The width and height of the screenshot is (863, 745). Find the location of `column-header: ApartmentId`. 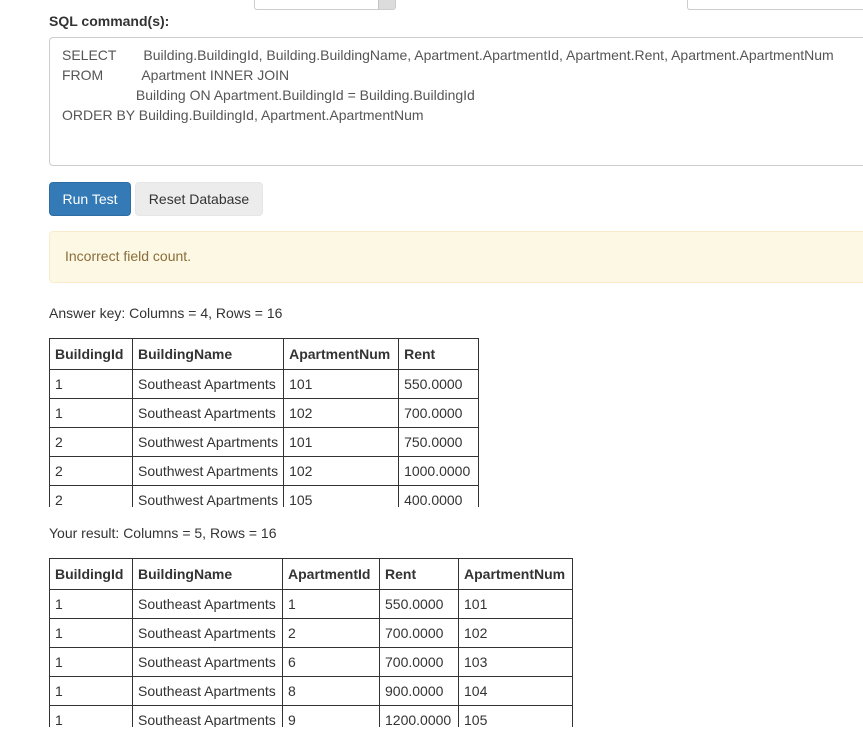

column-header: ApartmentId is located at coordinates (331, 574).